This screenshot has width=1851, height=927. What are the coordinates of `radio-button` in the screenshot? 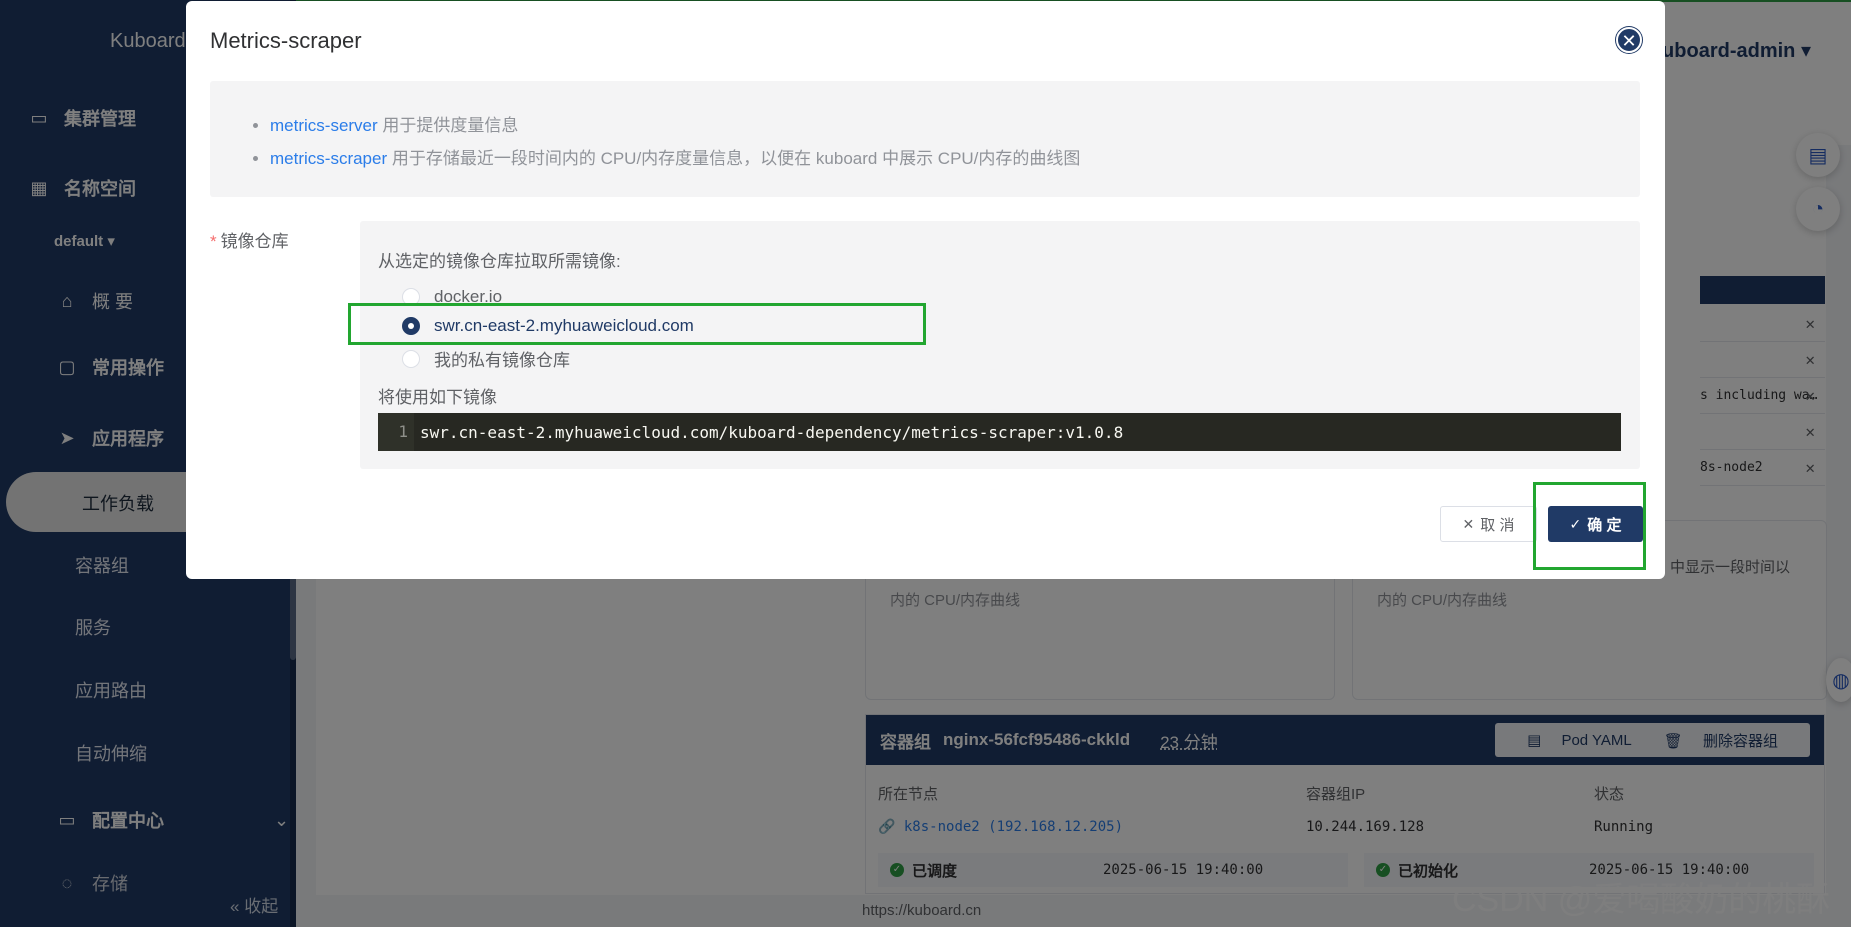 It's located at (411, 358).